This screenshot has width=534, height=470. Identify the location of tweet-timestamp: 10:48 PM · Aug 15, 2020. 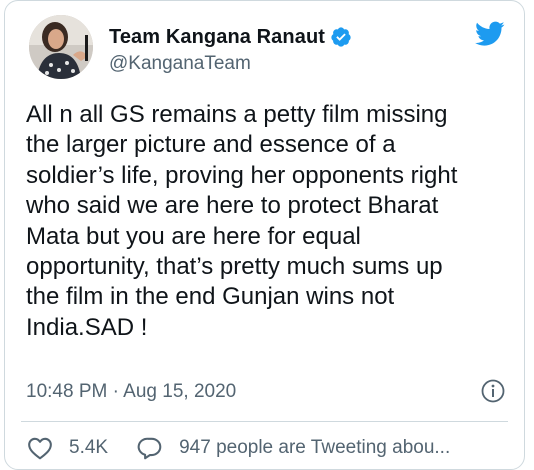
(131, 392).